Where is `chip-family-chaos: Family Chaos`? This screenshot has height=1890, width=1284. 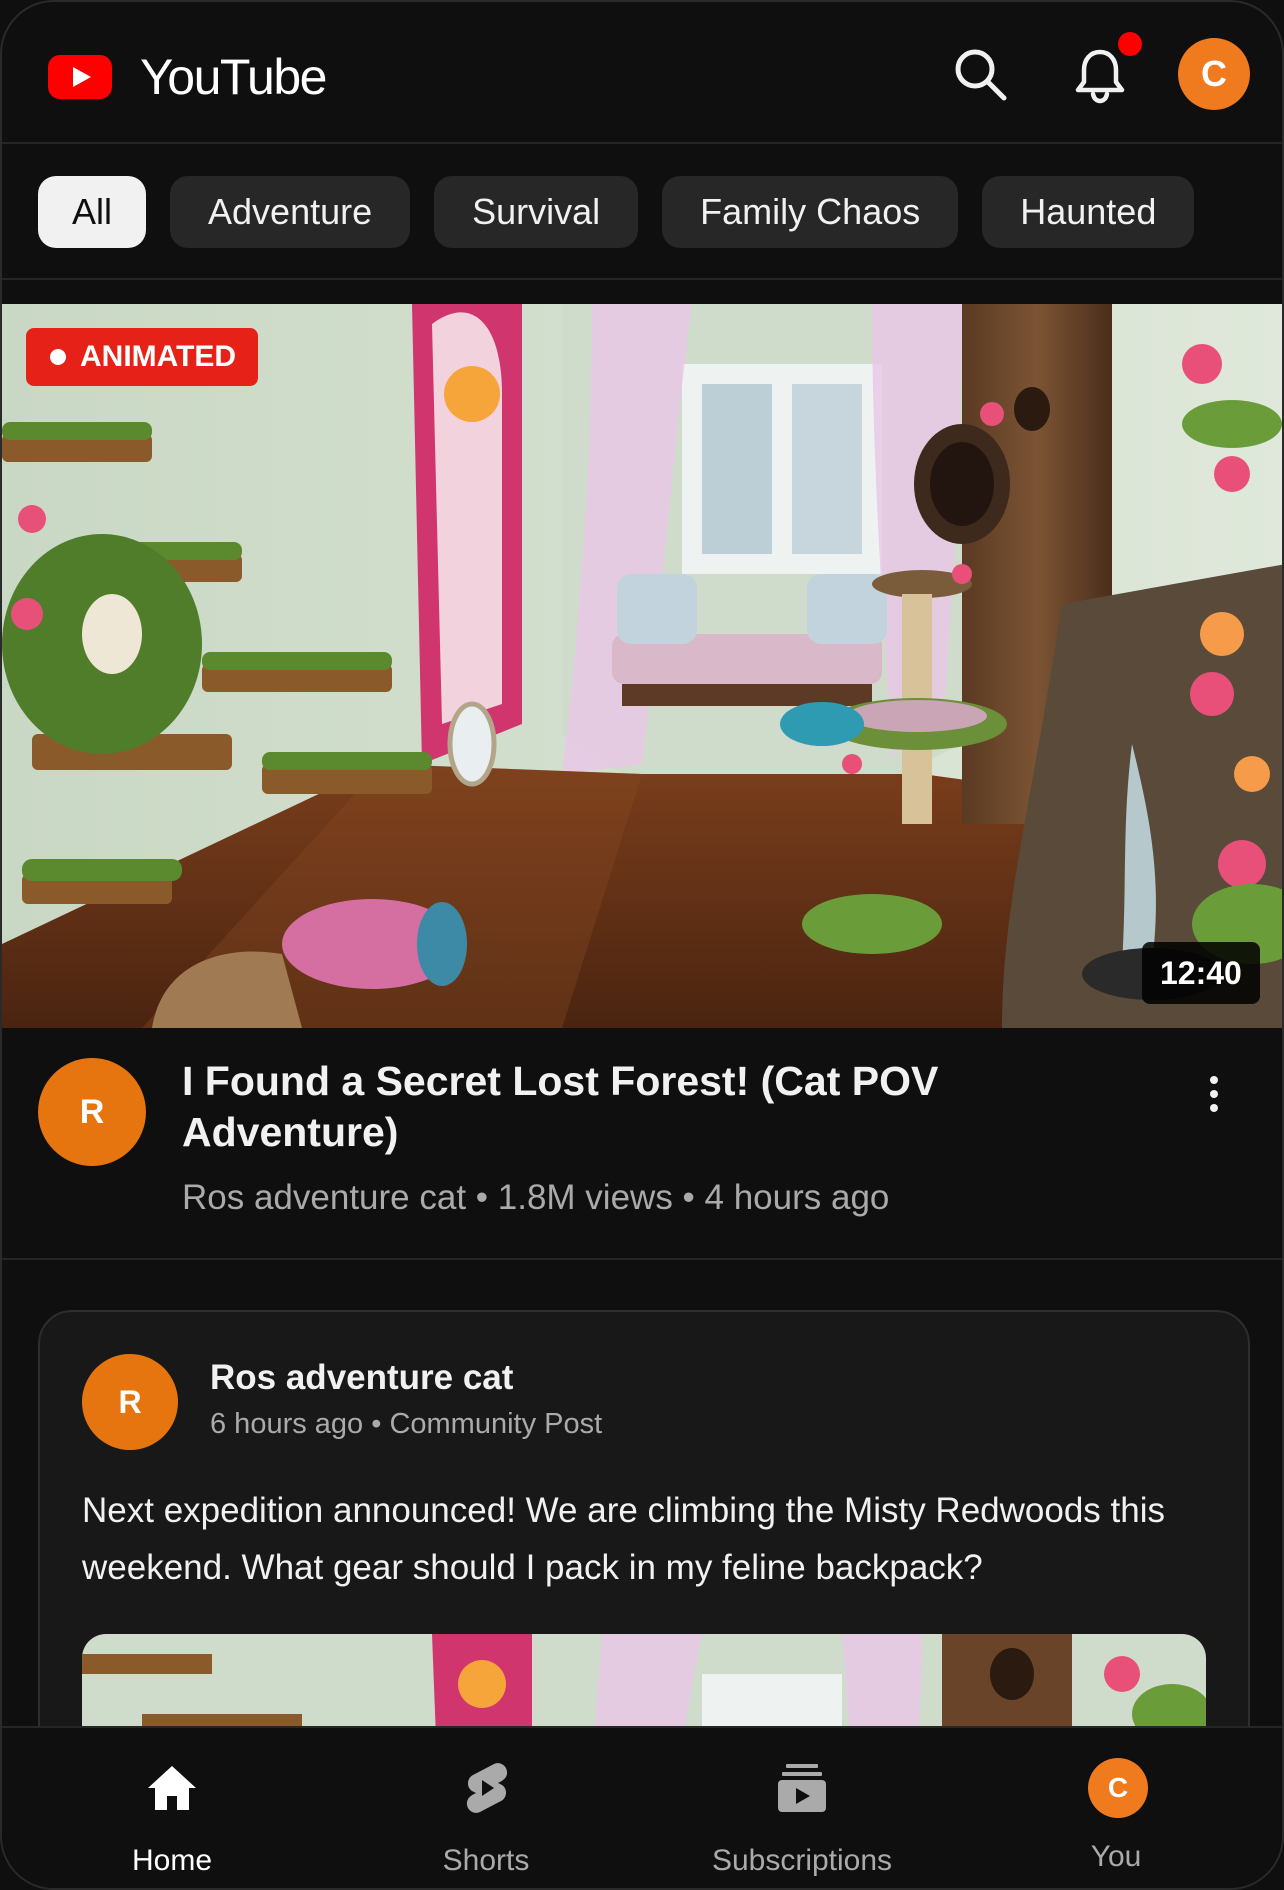 chip-family-chaos: Family Chaos is located at coordinates (810, 212).